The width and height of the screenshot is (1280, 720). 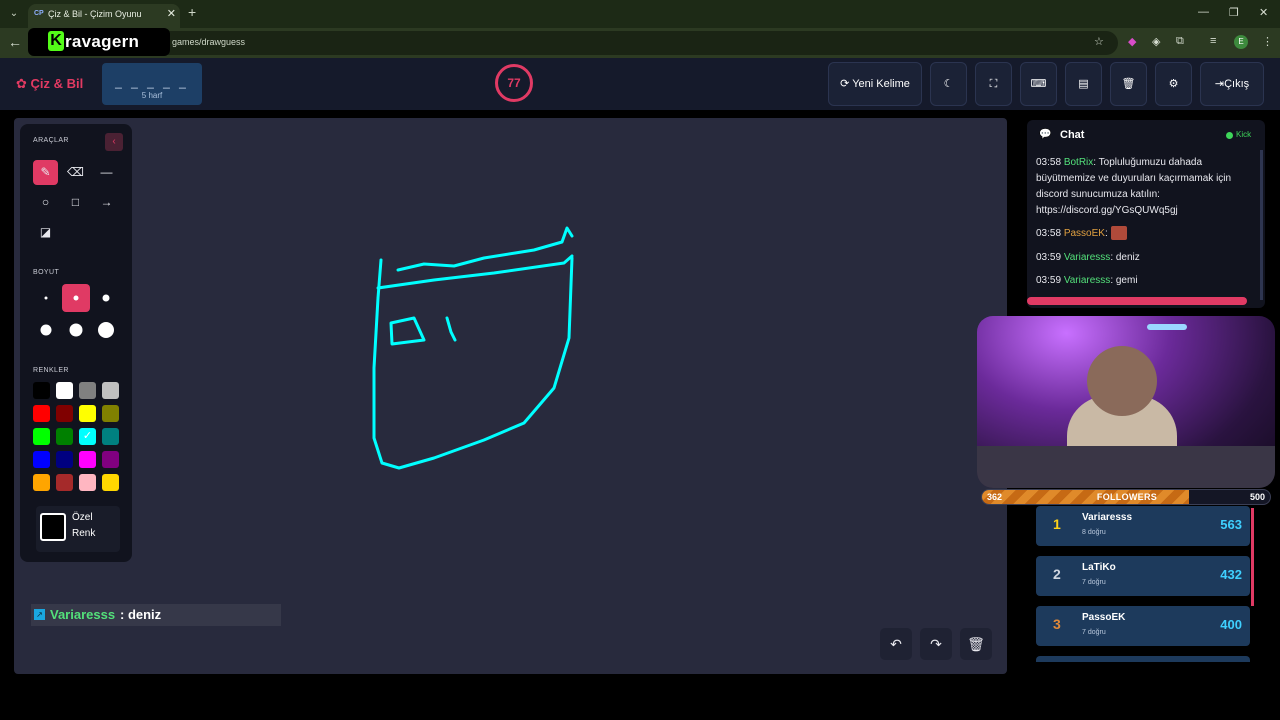 I want to click on brush-tool: ✎, so click(x=45, y=172).